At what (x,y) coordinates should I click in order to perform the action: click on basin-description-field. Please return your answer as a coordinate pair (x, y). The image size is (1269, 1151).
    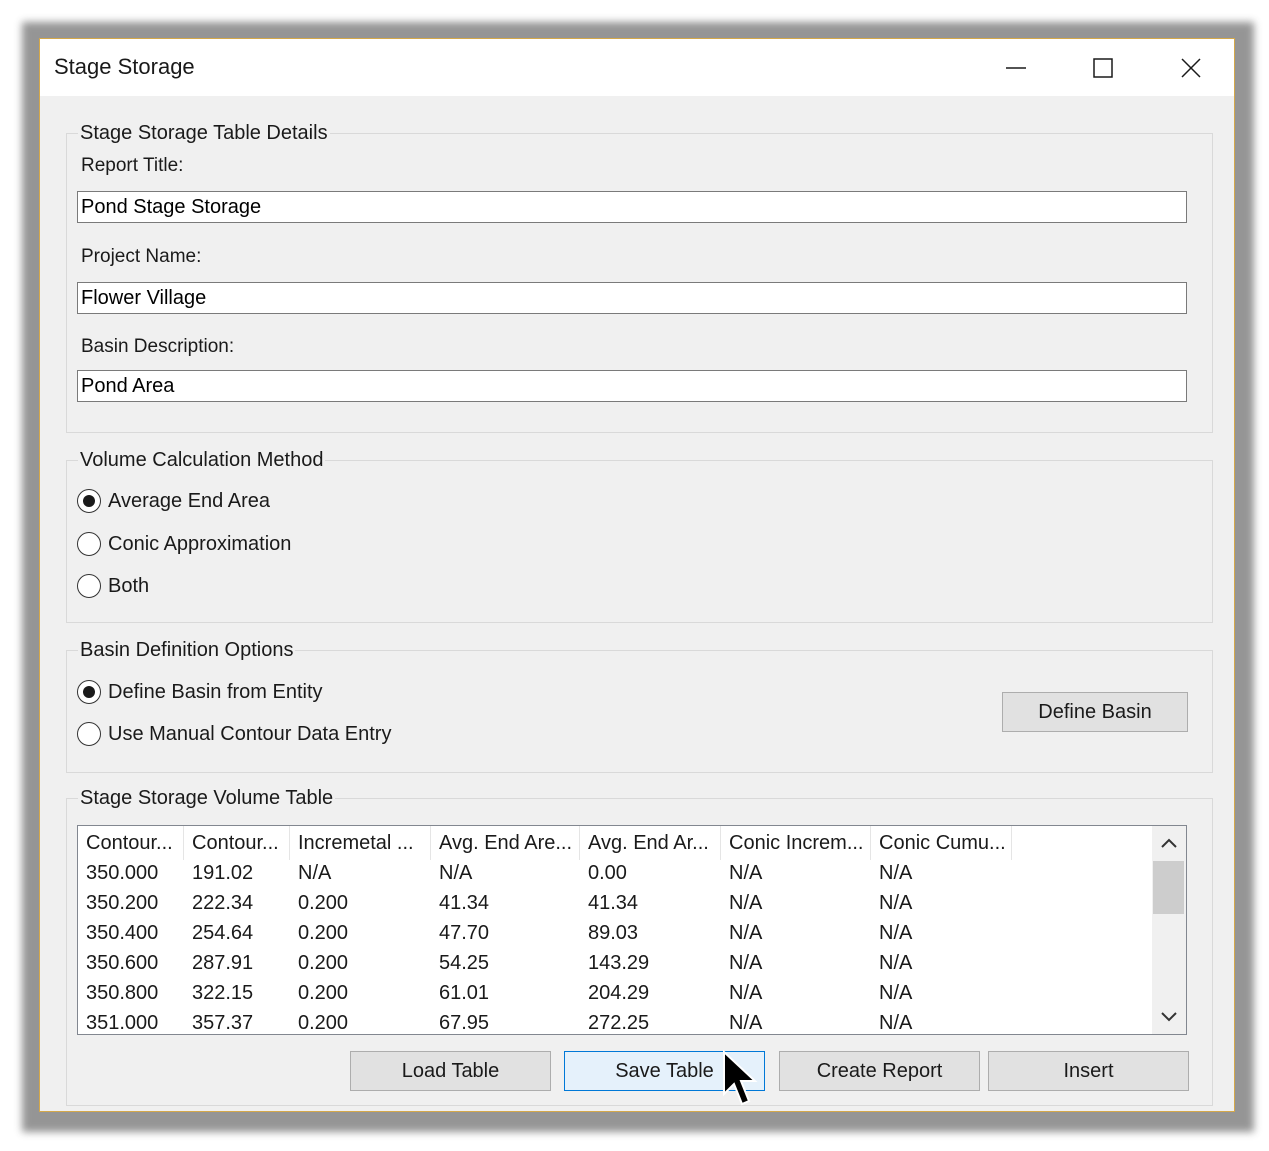
    Looking at the image, I should click on (632, 386).